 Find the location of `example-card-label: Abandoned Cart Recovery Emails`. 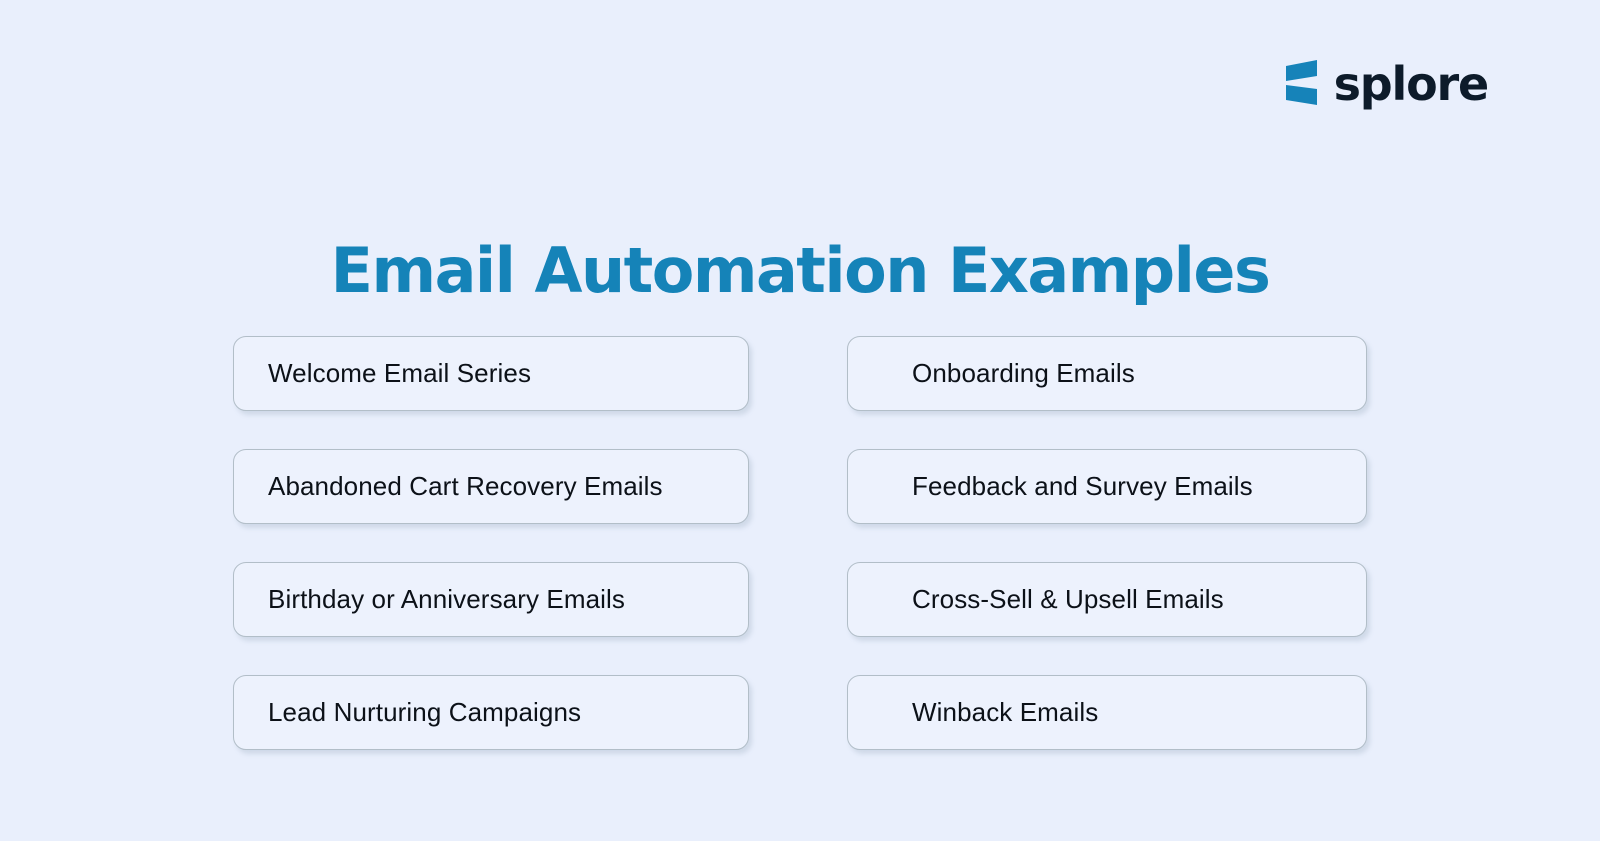

example-card-label: Abandoned Cart Recovery Emails is located at coordinates (465, 485).